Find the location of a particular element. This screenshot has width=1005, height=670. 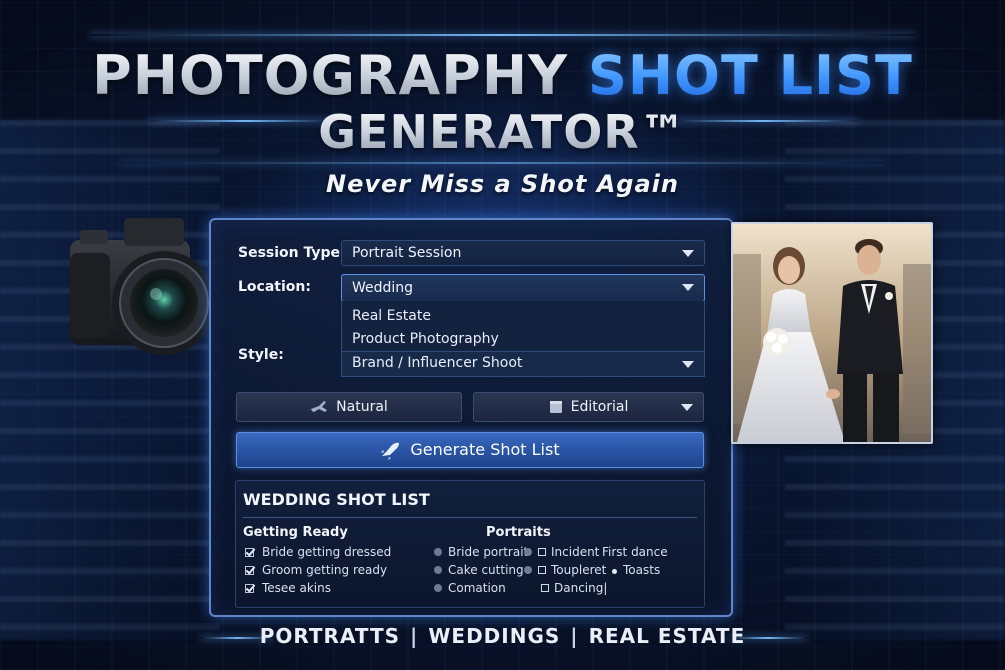

session-type-select: Portrait Session is located at coordinates (523, 253).